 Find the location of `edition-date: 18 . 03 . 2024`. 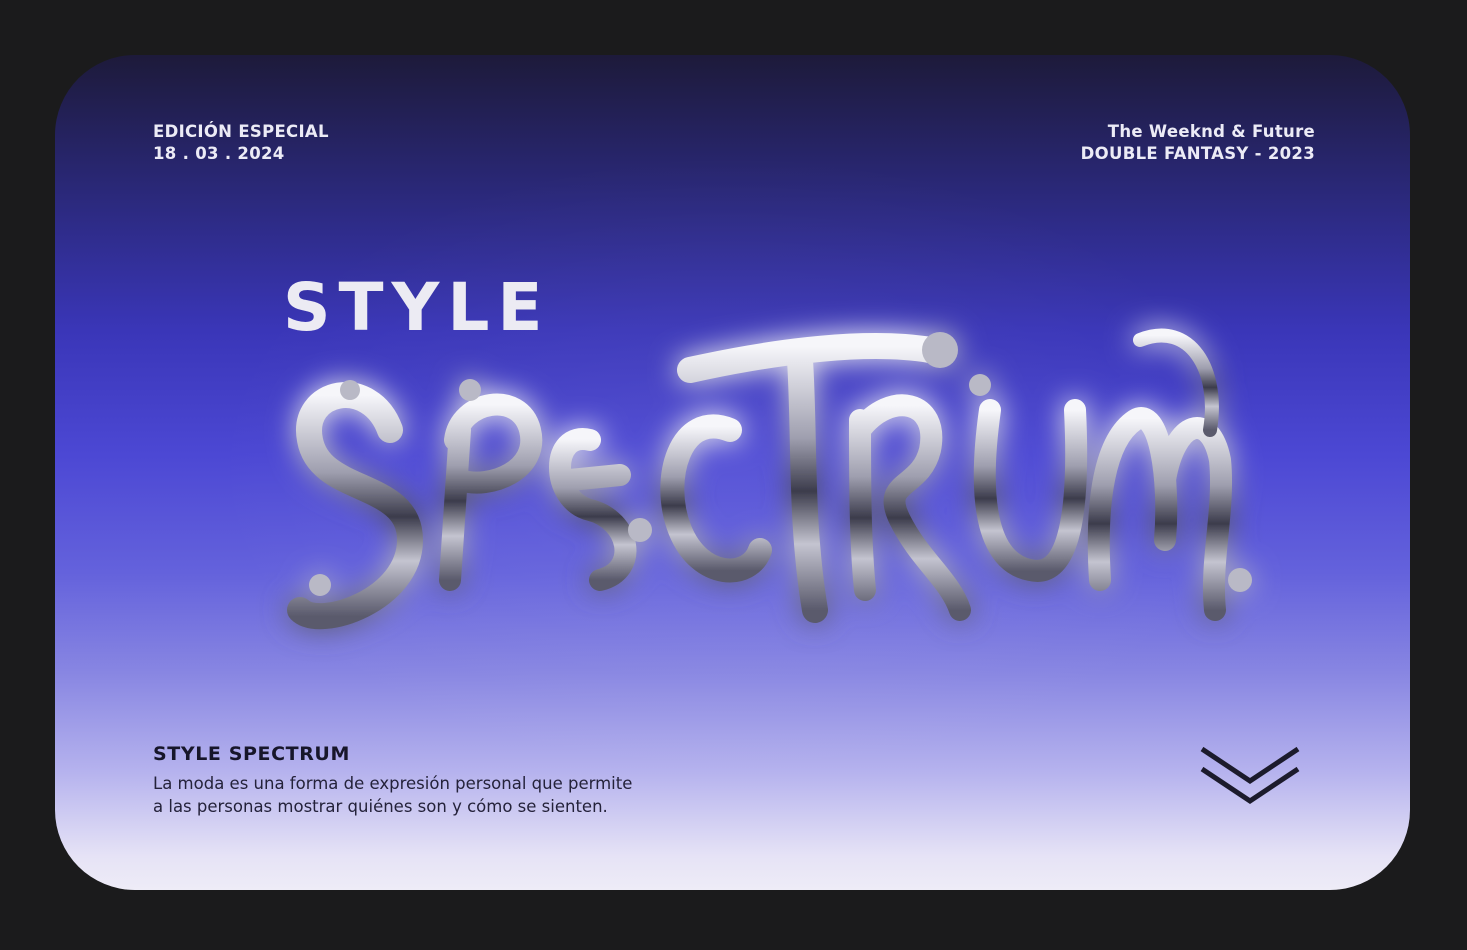

edition-date: 18 . 03 . 2024 is located at coordinates (219, 153).